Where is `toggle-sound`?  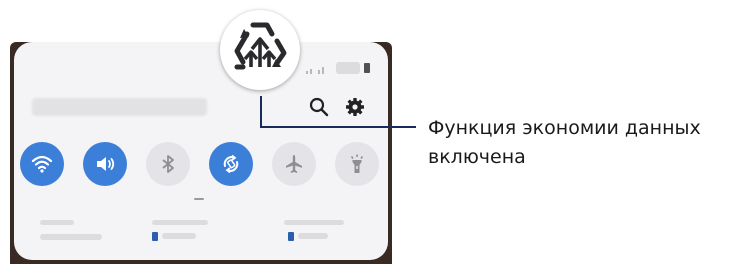 toggle-sound is located at coordinates (105, 164).